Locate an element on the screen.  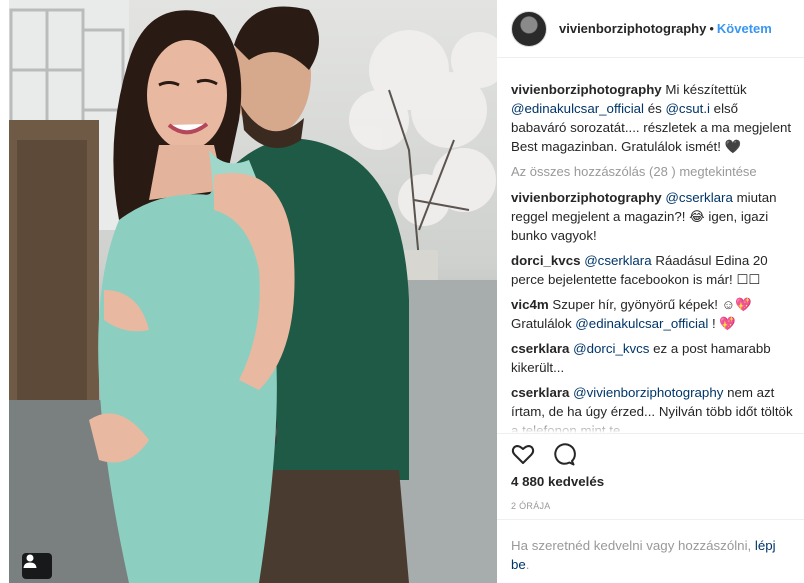
login-prompt-text: Ha szeretnéd kedvelni vagy hozzászólni, is located at coordinates (633, 545).